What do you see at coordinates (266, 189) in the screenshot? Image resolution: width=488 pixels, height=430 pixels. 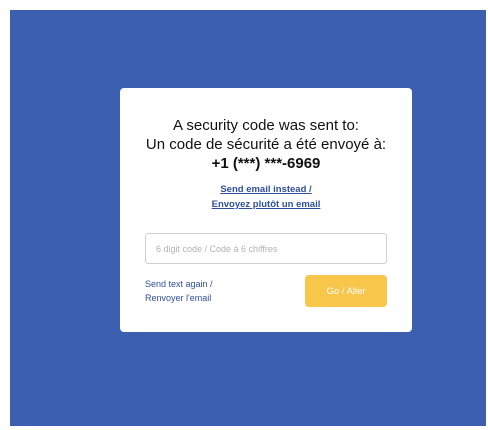 I see `send-email-instead-link: Send email instead /` at bounding box center [266, 189].